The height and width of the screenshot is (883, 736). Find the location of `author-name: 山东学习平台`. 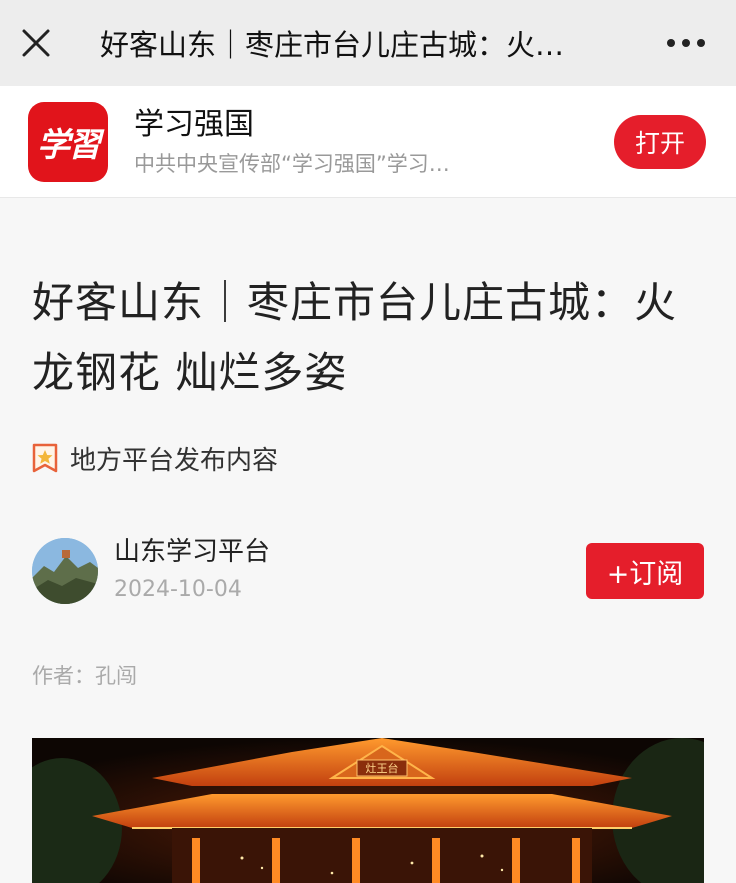

author-name: 山东学习平台 is located at coordinates (350, 552).